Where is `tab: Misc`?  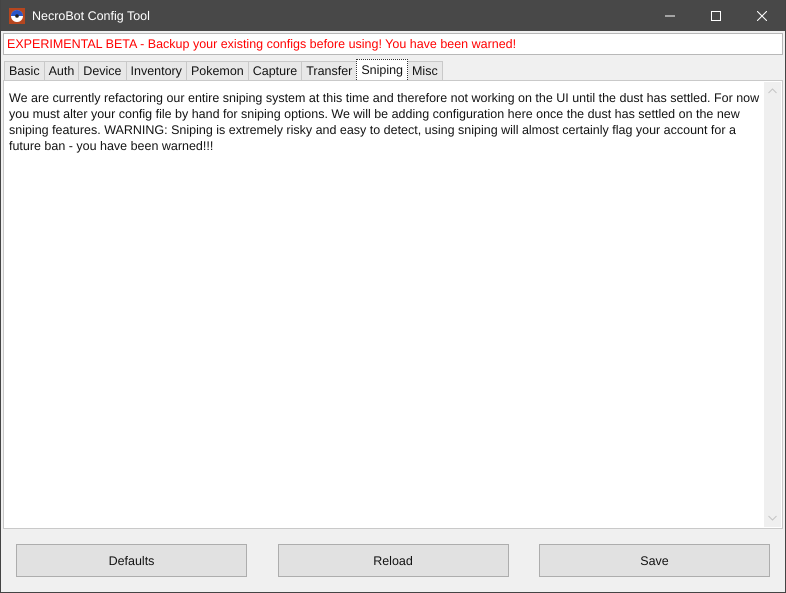
tab: Misc is located at coordinates (425, 70).